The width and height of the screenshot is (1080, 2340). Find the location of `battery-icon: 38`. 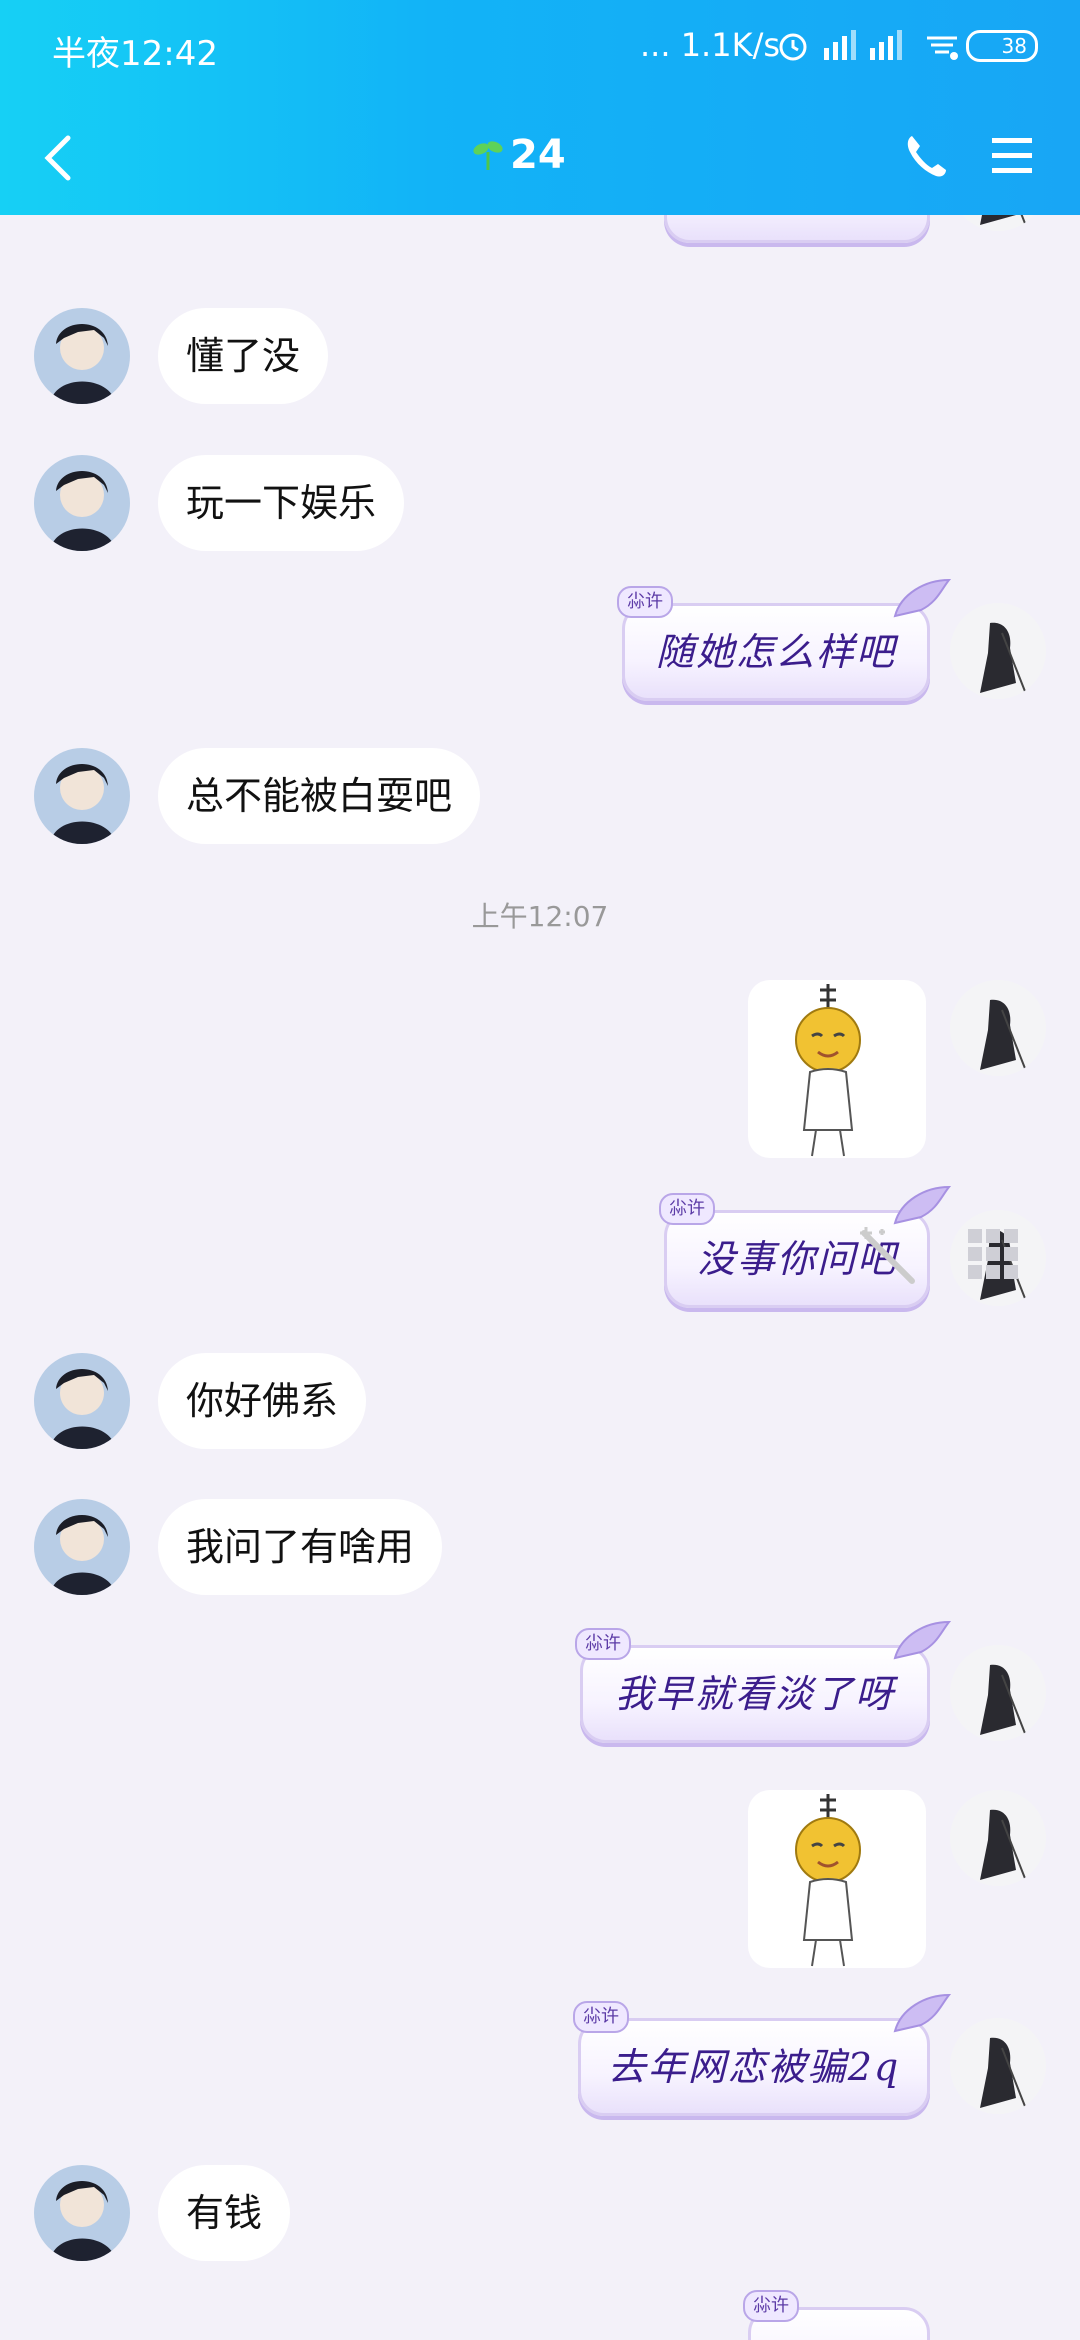

battery-icon: 38 is located at coordinates (1002, 46).